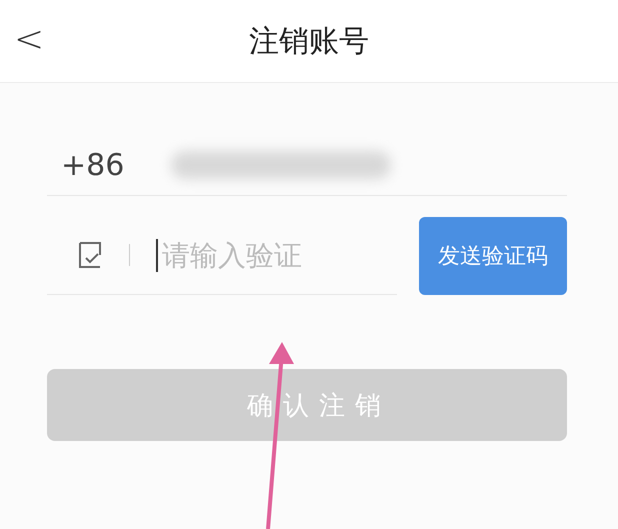  What do you see at coordinates (29, 40) in the screenshot?
I see `back-button: <` at bounding box center [29, 40].